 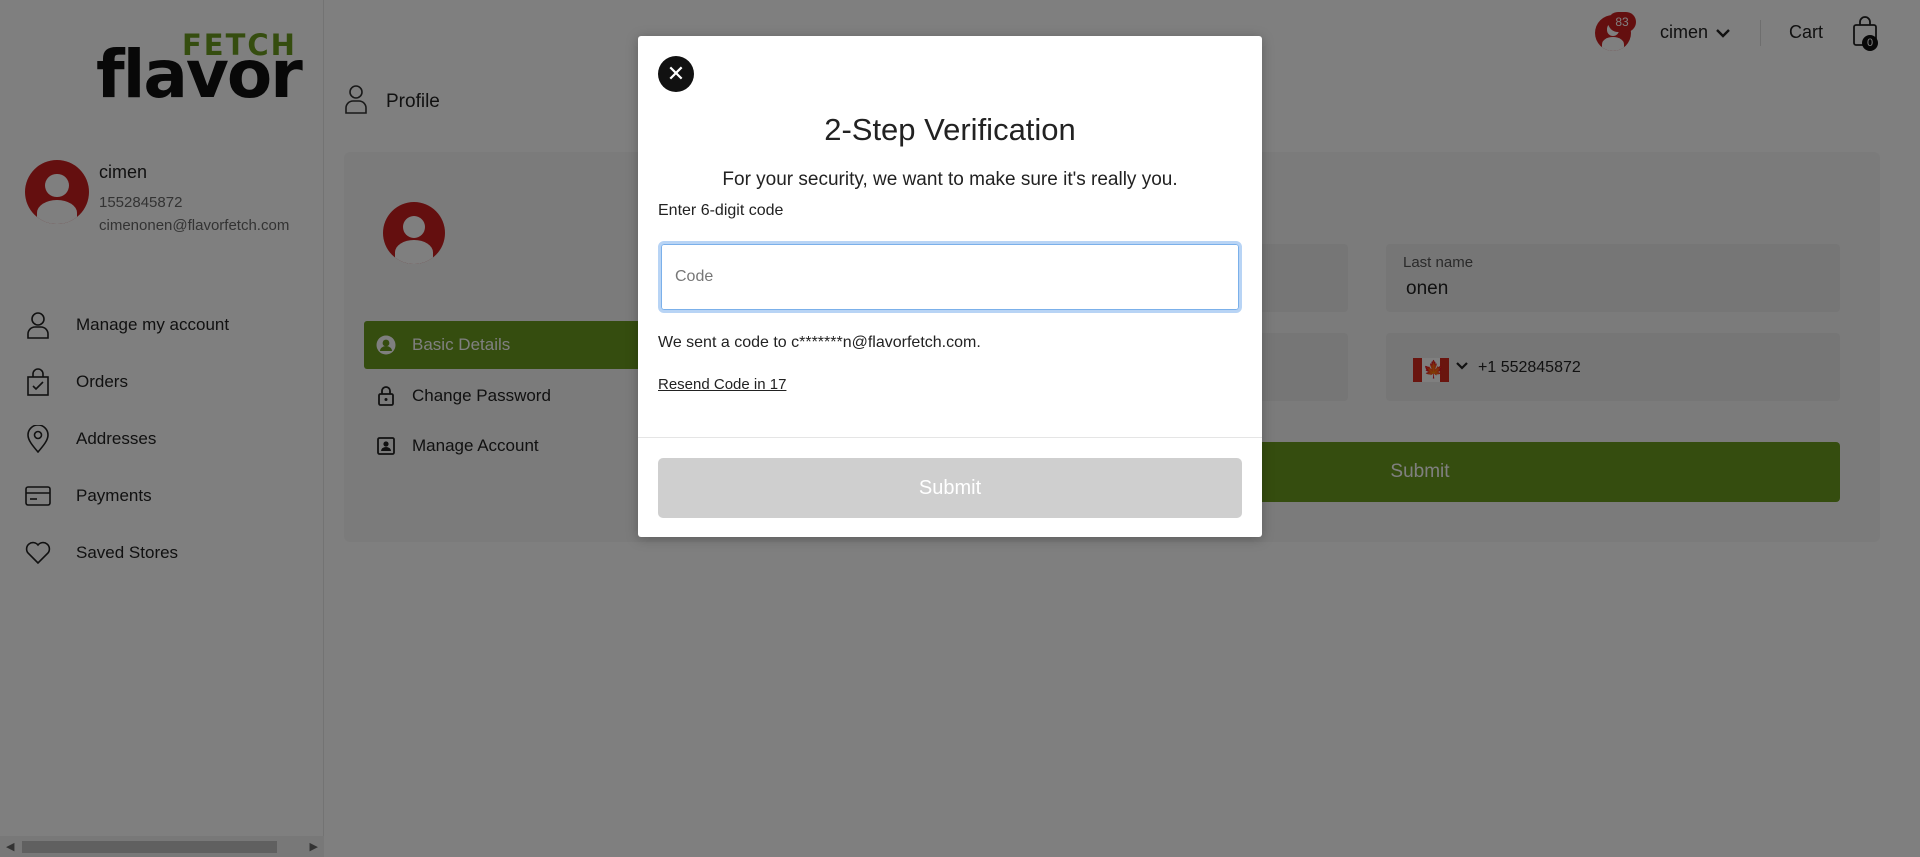 What do you see at coordinates (722, 384) in the screenshot?
I see `resend-code-link: Resend Code in 17` at bounding box center [722, 384].